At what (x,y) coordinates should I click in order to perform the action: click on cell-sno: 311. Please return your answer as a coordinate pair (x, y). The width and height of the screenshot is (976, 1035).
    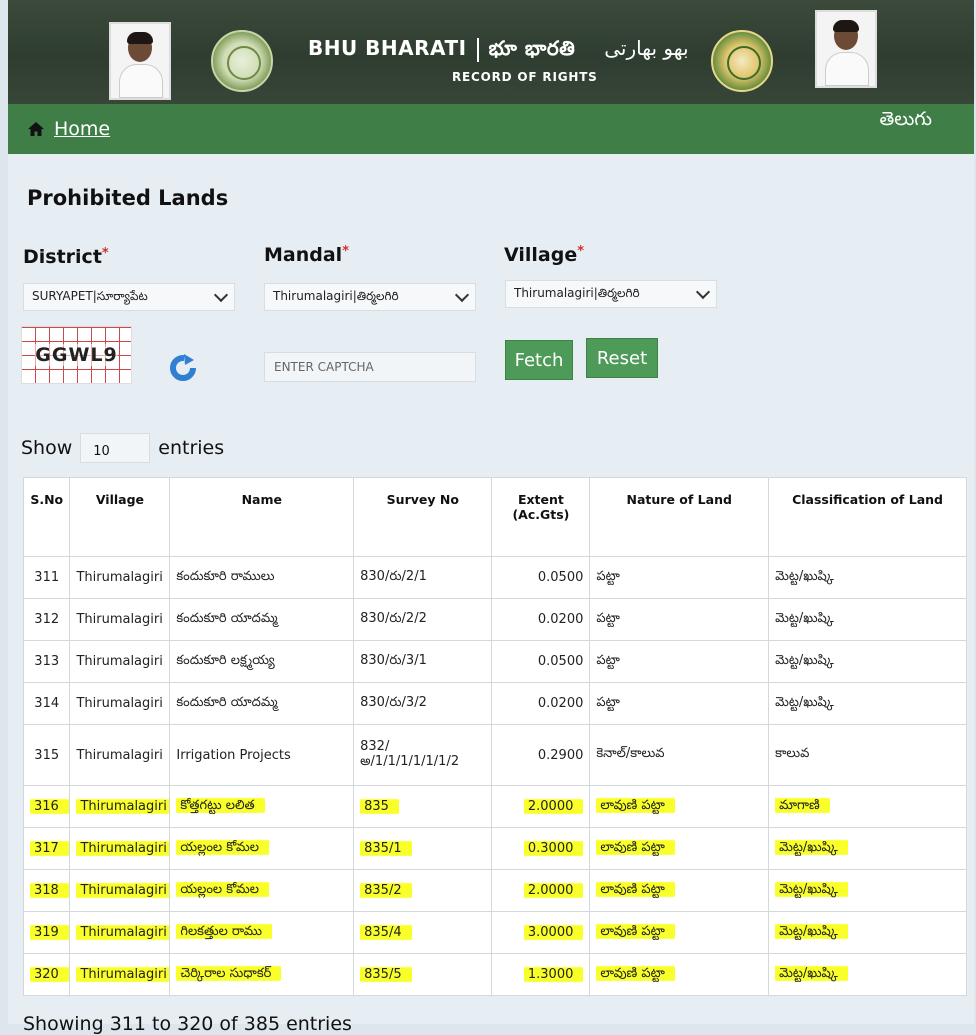
    Looking at the image, I should click on (46, 577).